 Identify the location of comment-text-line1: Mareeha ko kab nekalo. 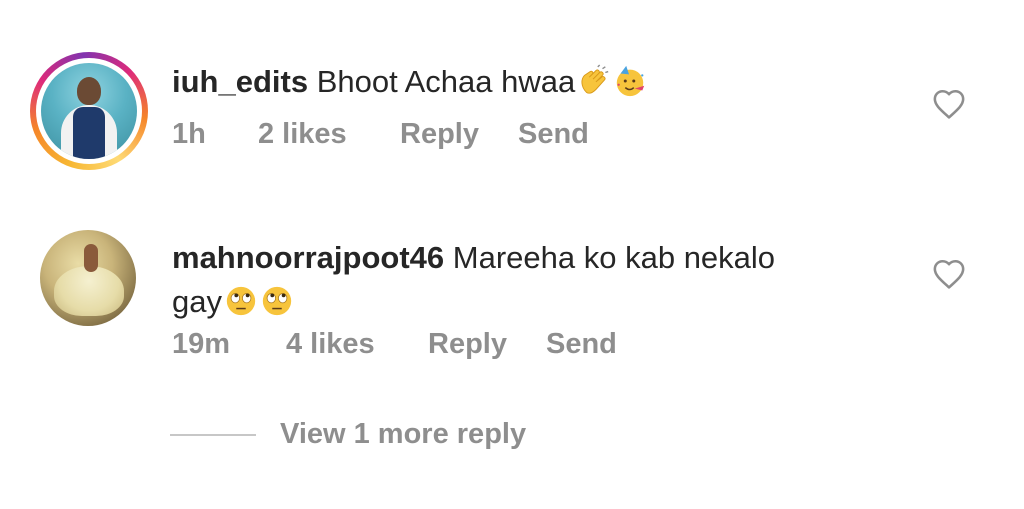
(614, 257).